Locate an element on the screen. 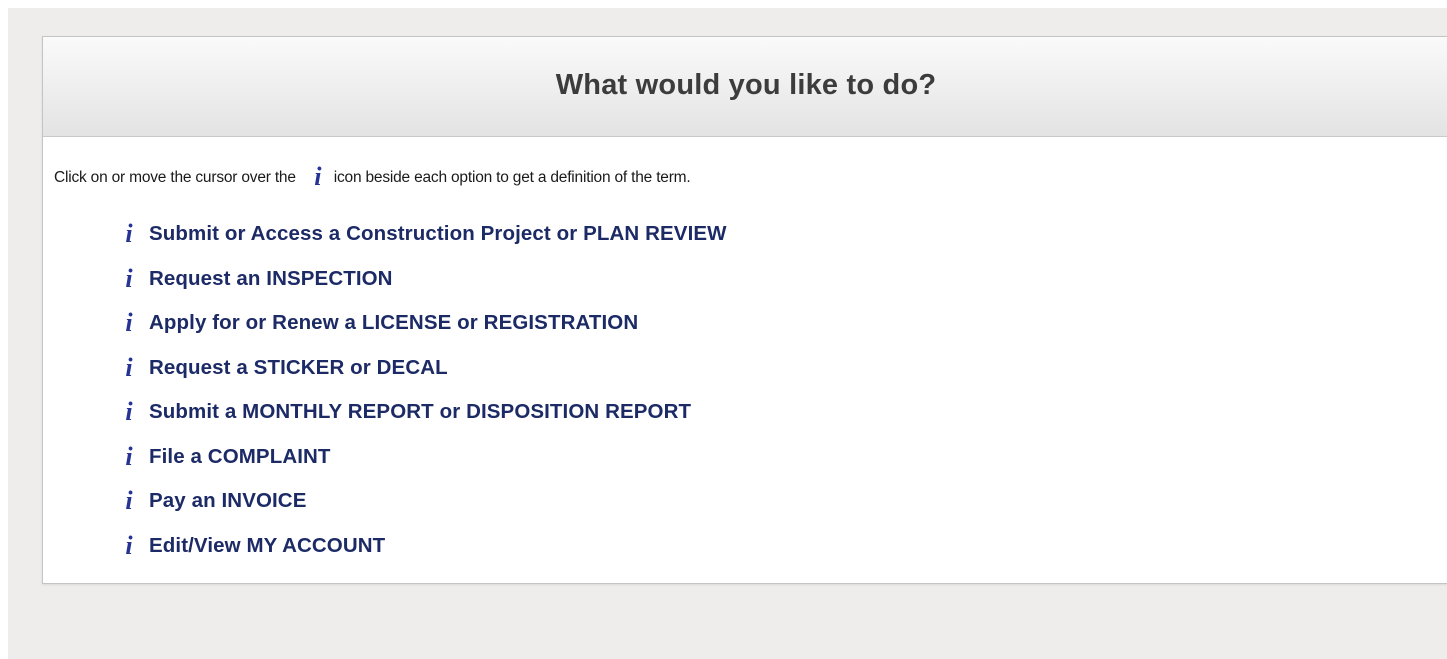 The image size is (1447, 659). option-invoice: i Pay an INVOICE is located at coordinates (424, 501).